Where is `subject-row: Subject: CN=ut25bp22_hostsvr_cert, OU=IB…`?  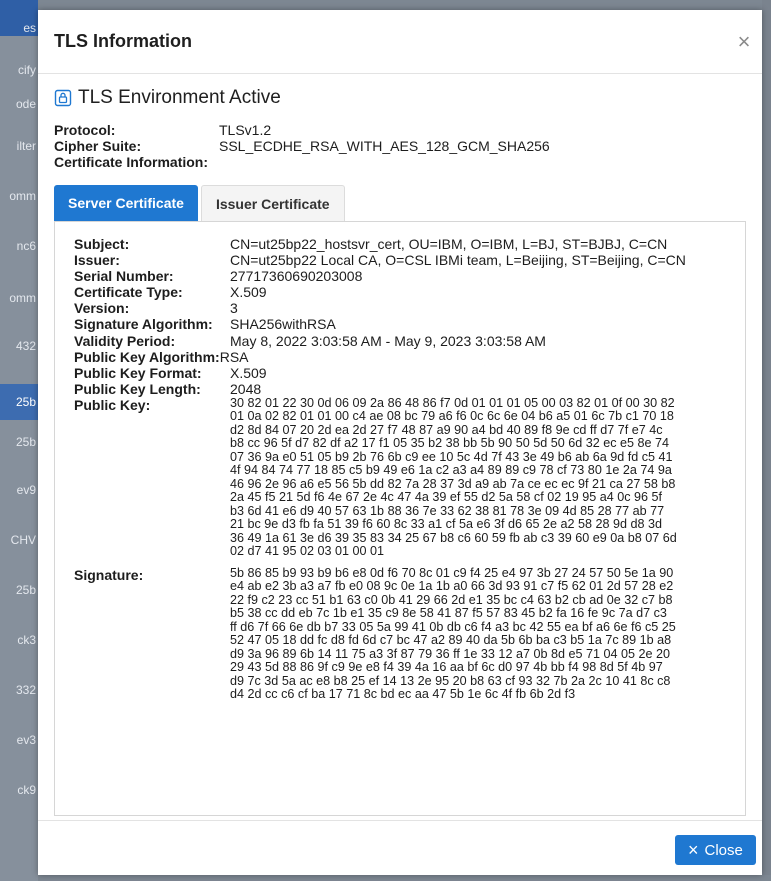
subject-row: Subject: CN=ut25bp22_hostsvr_cert, OU=IB… is located at coordinates (390, 244).